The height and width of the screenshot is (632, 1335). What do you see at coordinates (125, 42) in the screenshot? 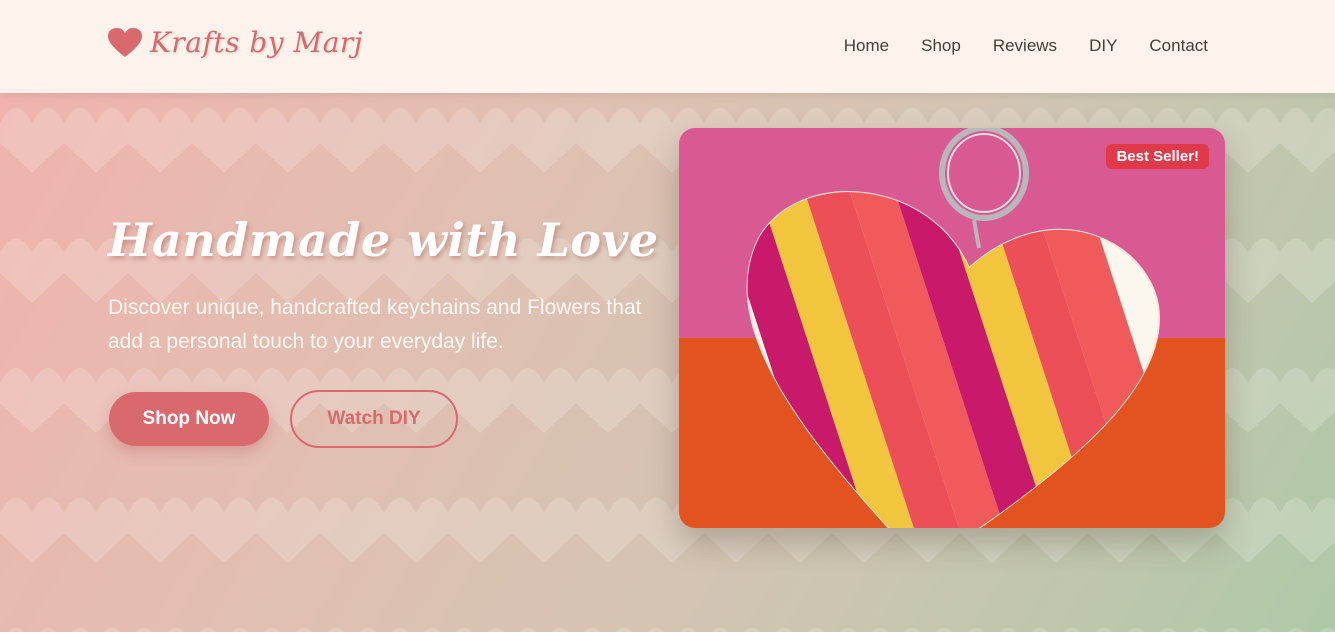
I see `heart-icon` at bounding box center [125, 42].